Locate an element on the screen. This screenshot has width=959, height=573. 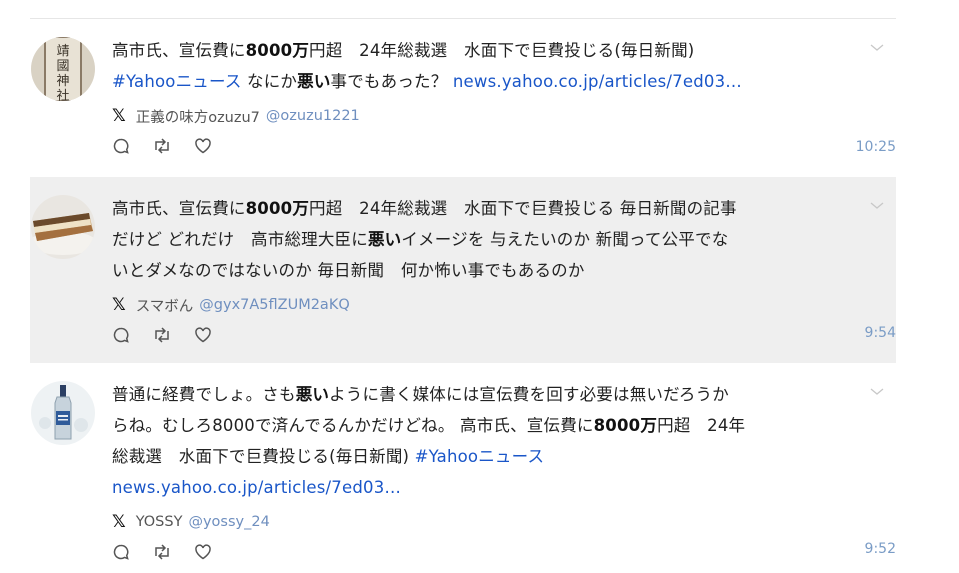
tweet-time: 9:52 is located at coordinates (880, 549).